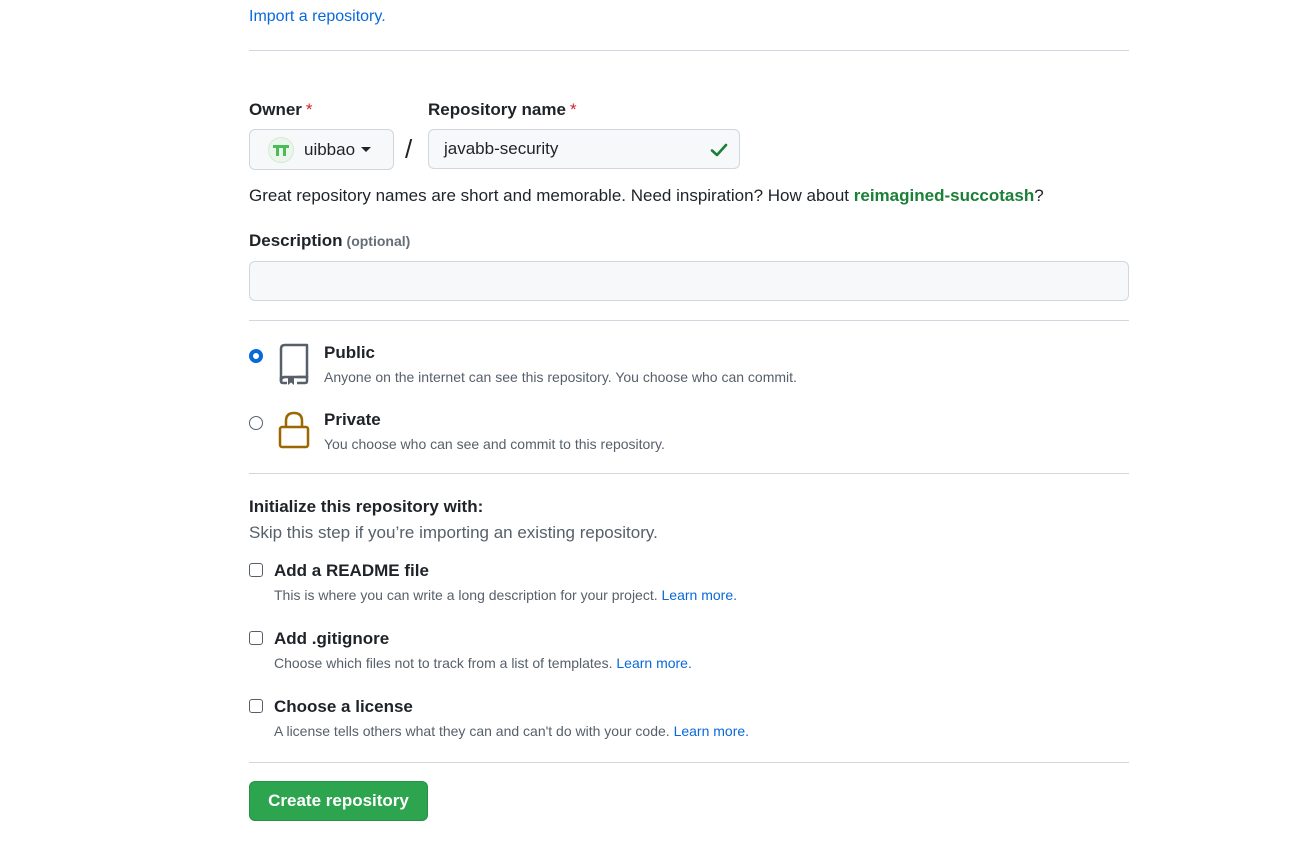  What do you see at coordinates (317, 17) in the screenshot?
I see `import-repository-link: Import a repository.` at bounding box center [317, 17].